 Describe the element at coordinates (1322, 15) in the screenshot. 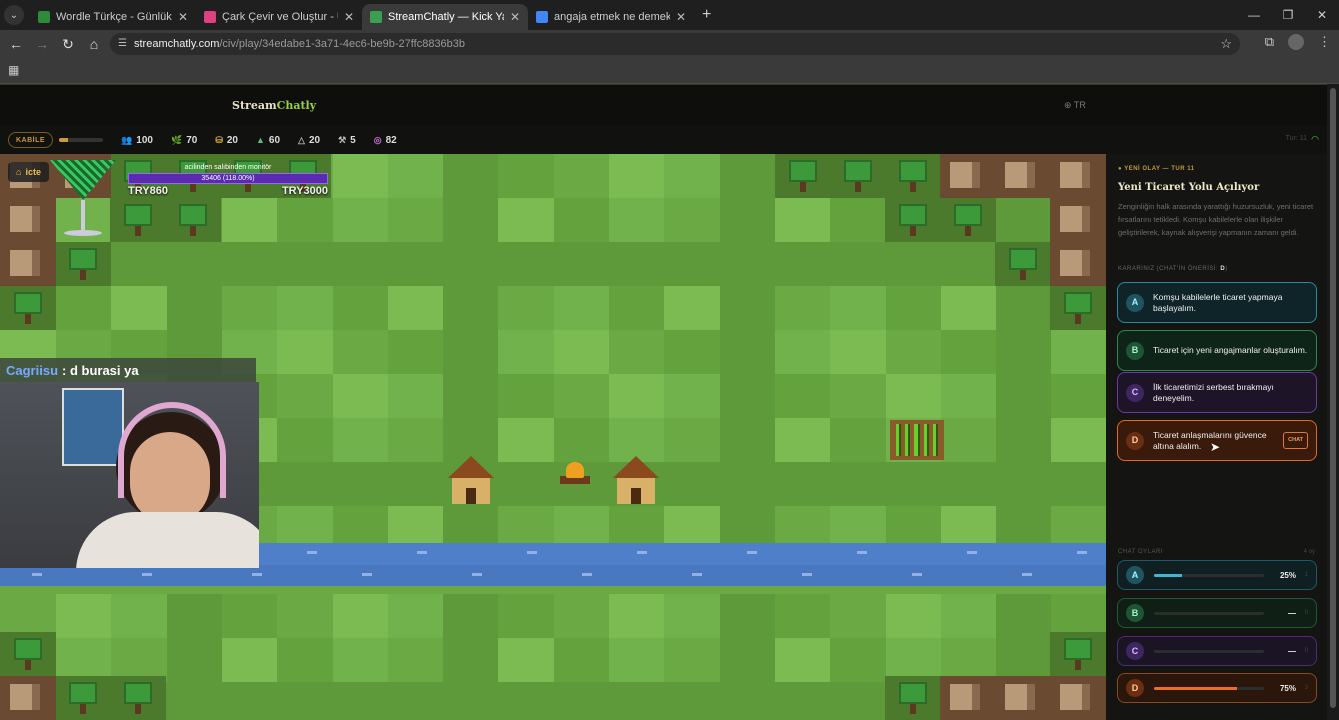

I see `close-window-button: ✕` at that location.